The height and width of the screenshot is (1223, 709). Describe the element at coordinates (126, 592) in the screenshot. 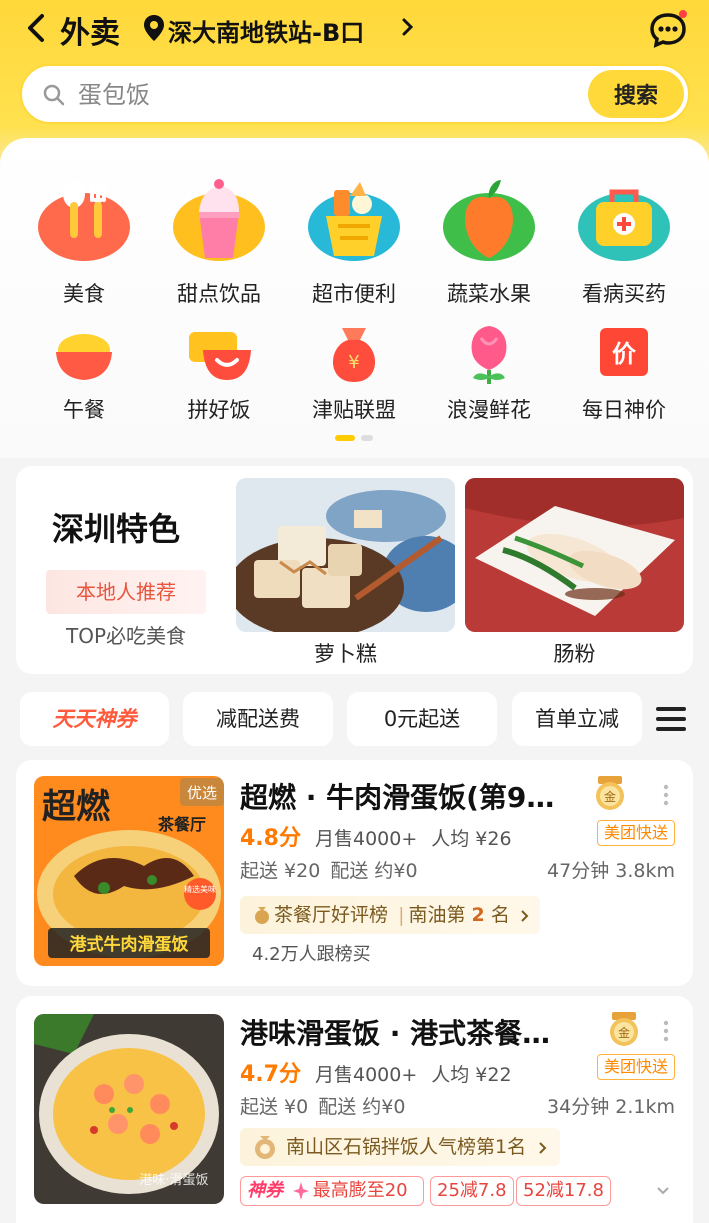

I see `specials-tag-local: 本地人推荐` at that location.